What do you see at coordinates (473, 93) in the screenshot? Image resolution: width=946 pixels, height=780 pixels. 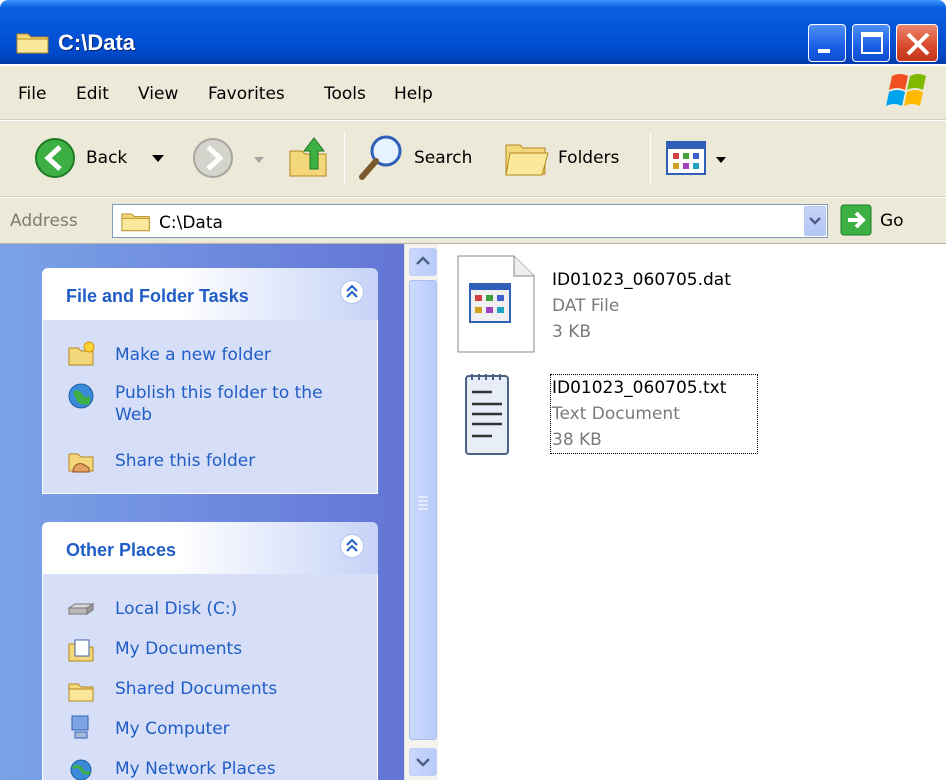 I see `menu-bar: File Edit View Favorites Tools Help` at bounding box center [473, 93].